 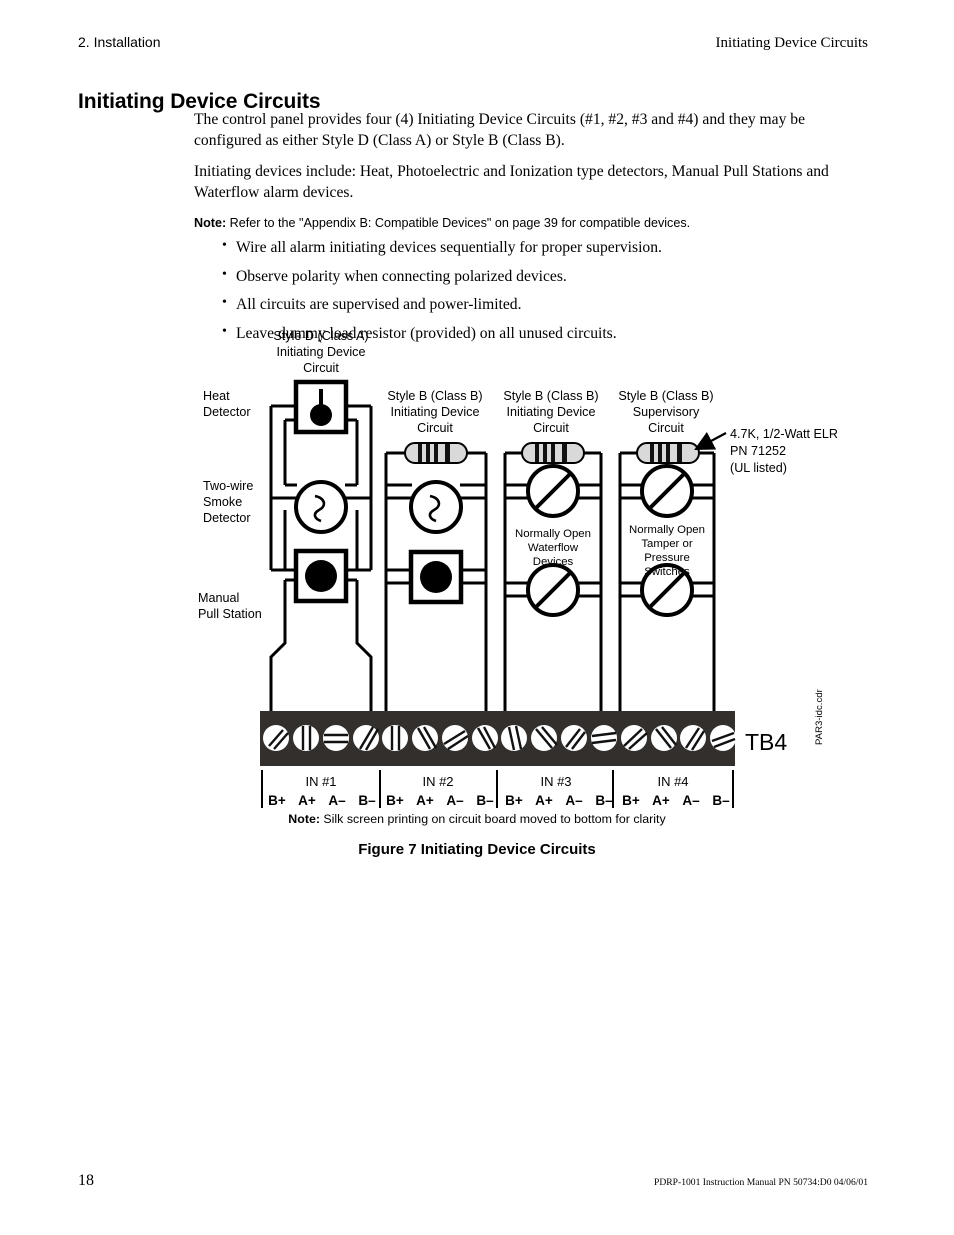 I want to click on elr-callout: 4.7K, 1/2-Watt ELR PN 71252 (UL listed), so click(x=766, y=451).